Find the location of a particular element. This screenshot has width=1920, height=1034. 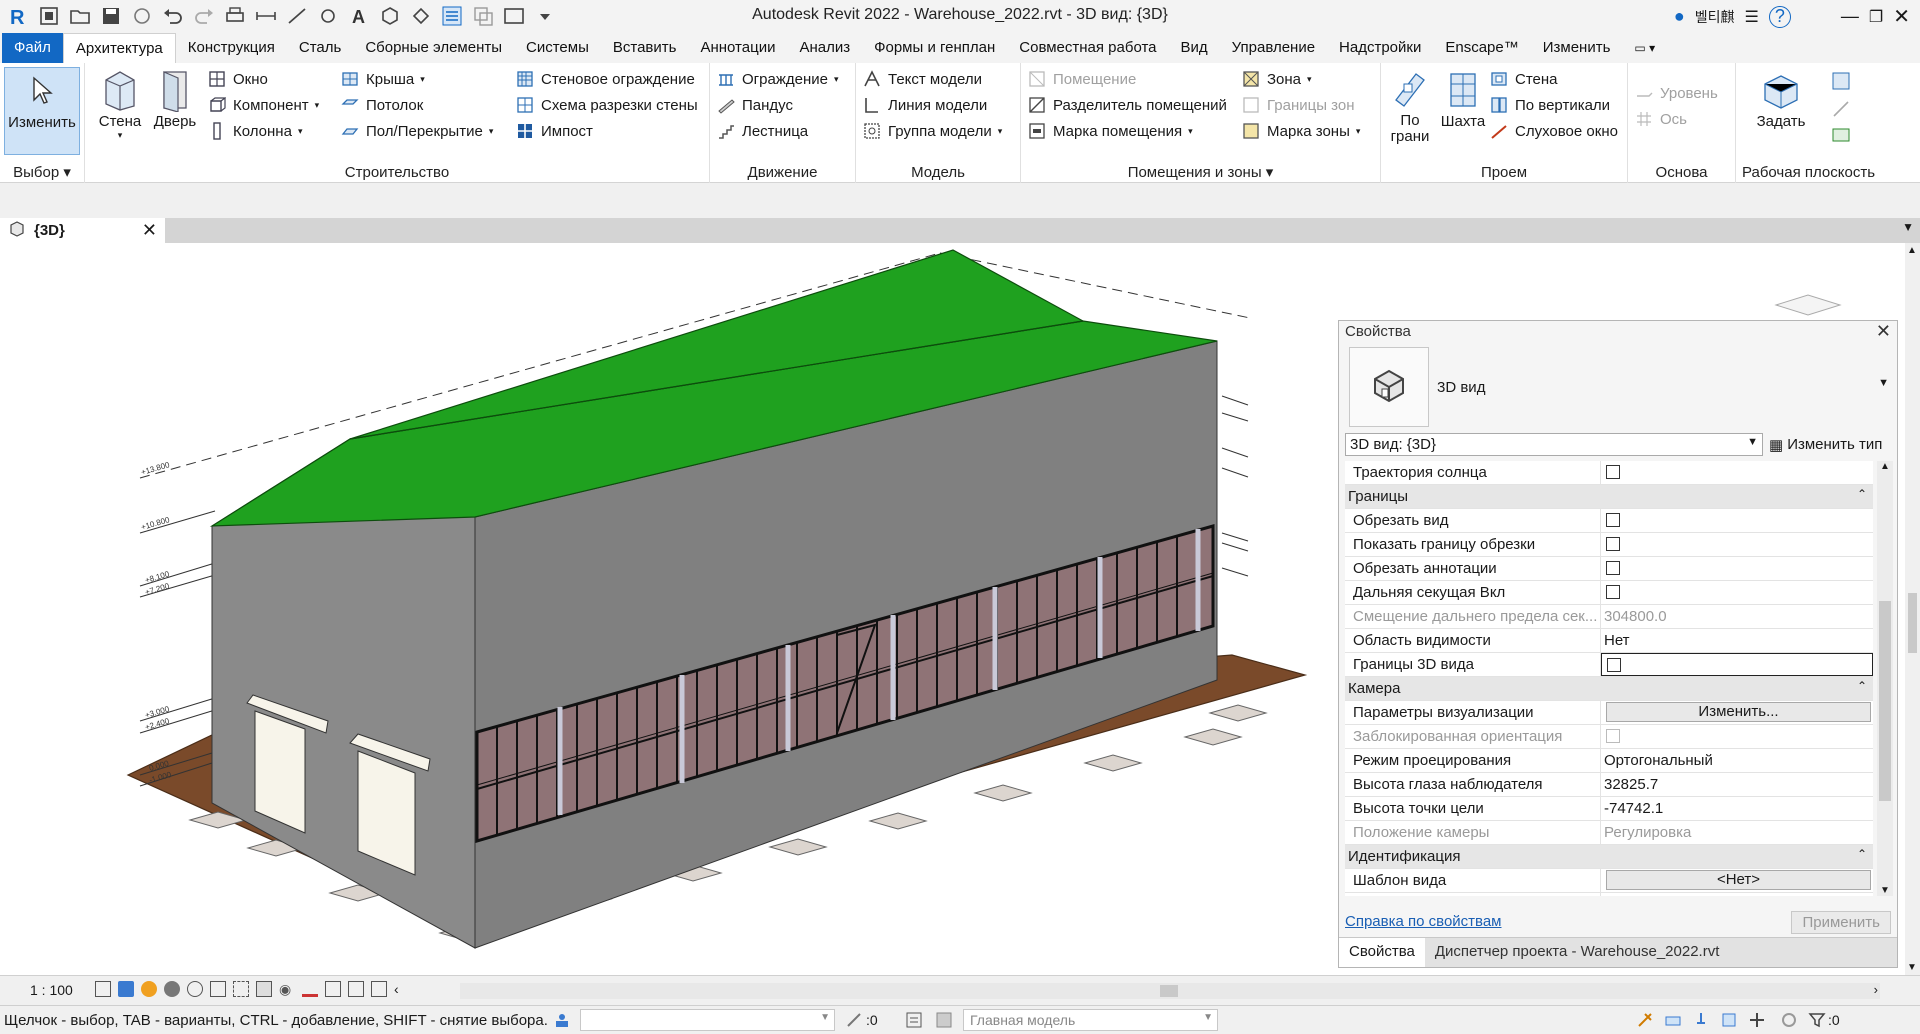

ceiling-button: Потолок is located at coordinates (381, 105).